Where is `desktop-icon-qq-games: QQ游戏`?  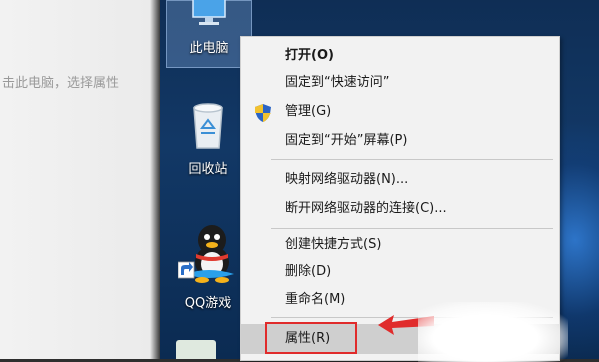
desktop-icon-qq-games: QQ游戏 is located at coordinates (208, 266).